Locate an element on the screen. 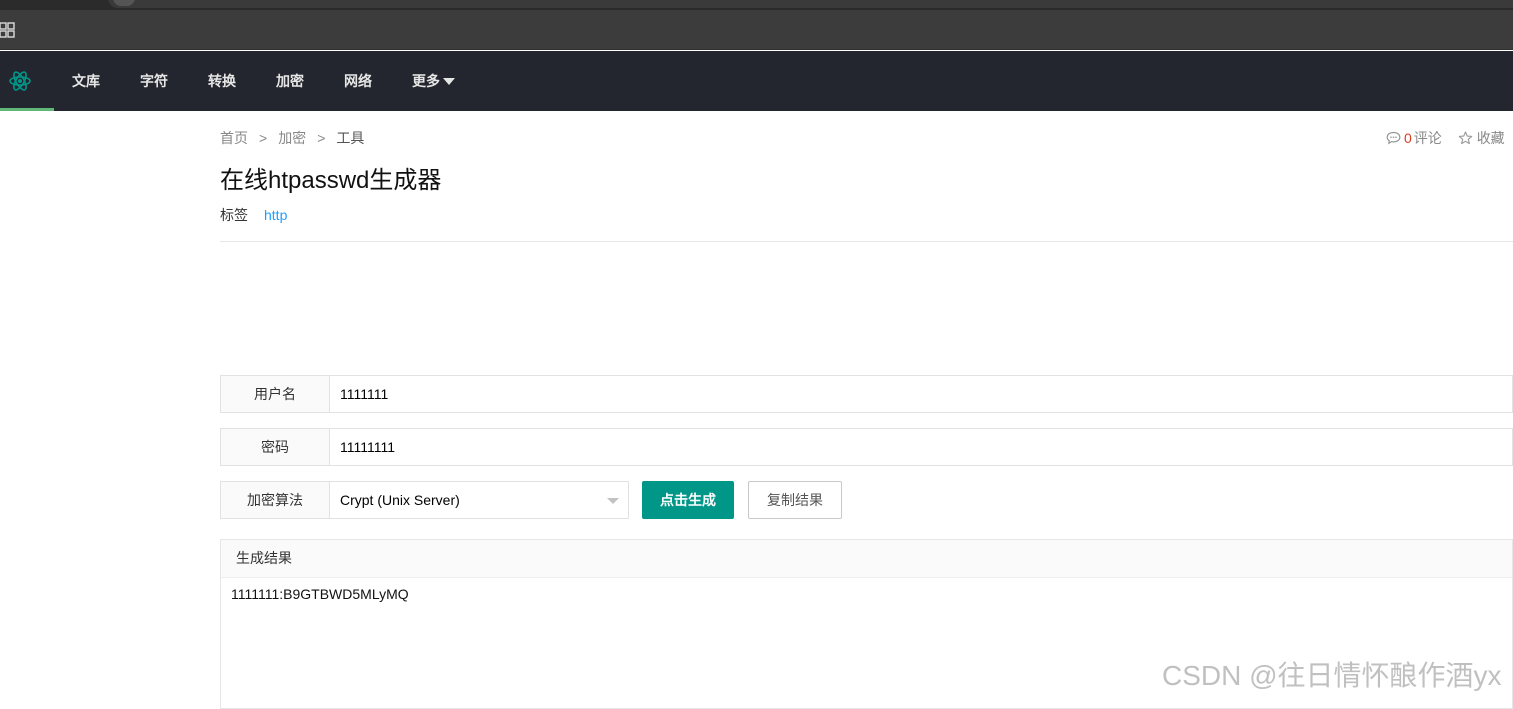 The image size is (1513, 709). apps-grid-icon is located at coordinates (8, 30).